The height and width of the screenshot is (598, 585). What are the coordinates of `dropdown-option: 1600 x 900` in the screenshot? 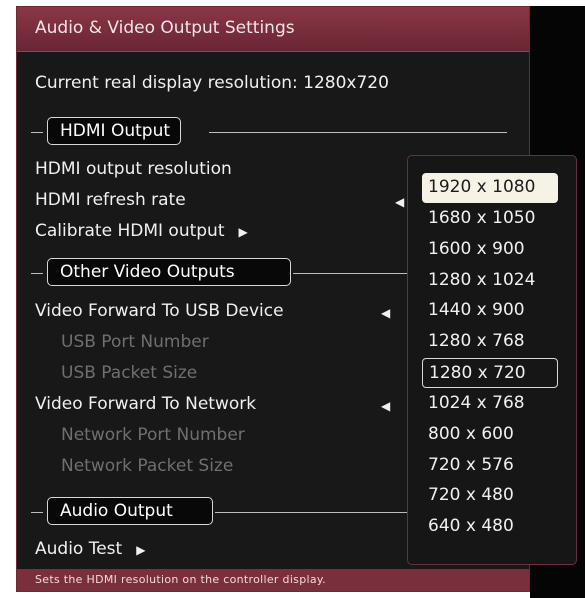 It's located at (490, 250).